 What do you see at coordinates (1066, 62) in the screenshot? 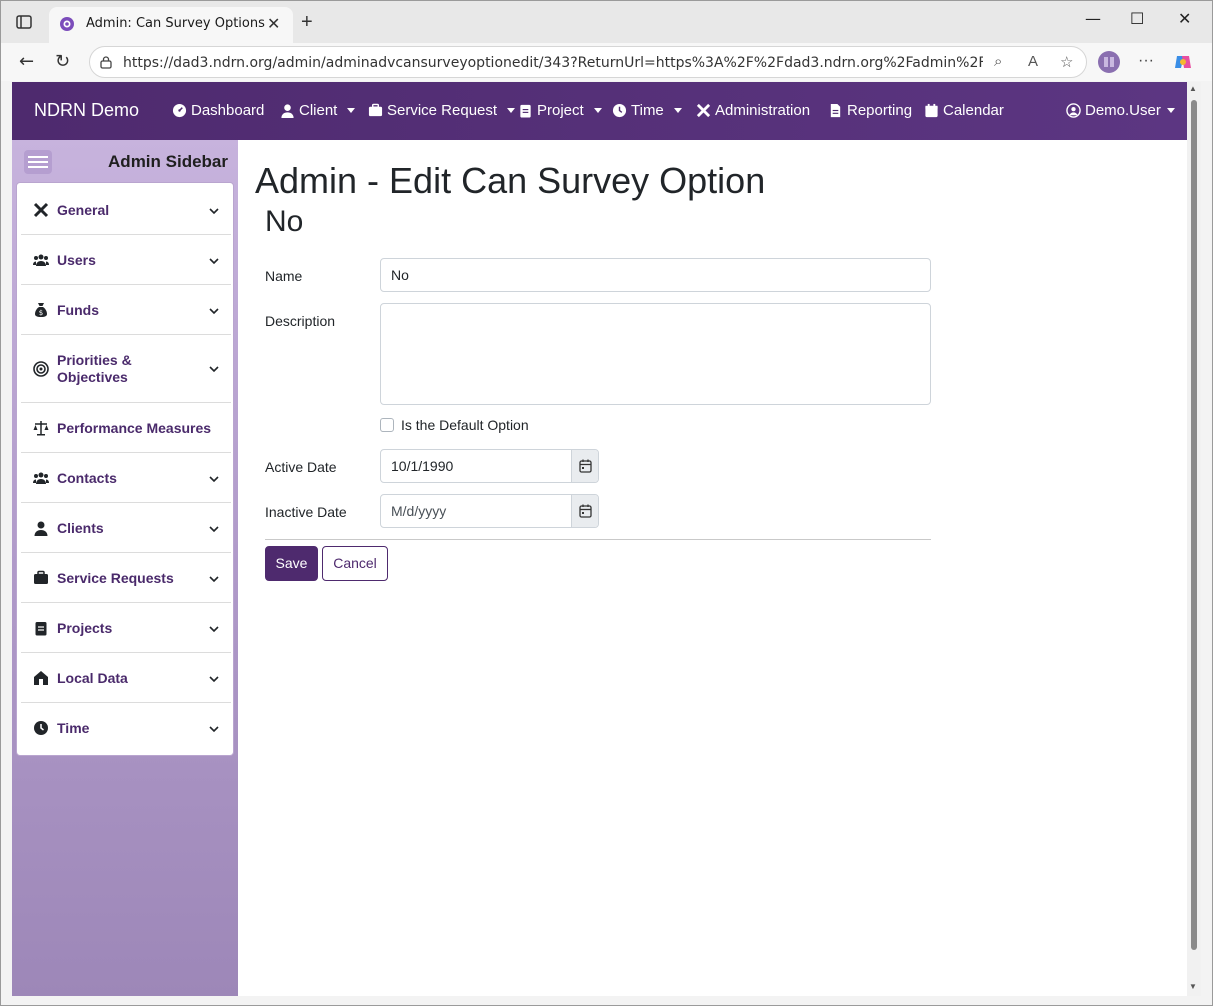
I see `favorite-star-icon: ☆` at bounding box center [1066, 62].